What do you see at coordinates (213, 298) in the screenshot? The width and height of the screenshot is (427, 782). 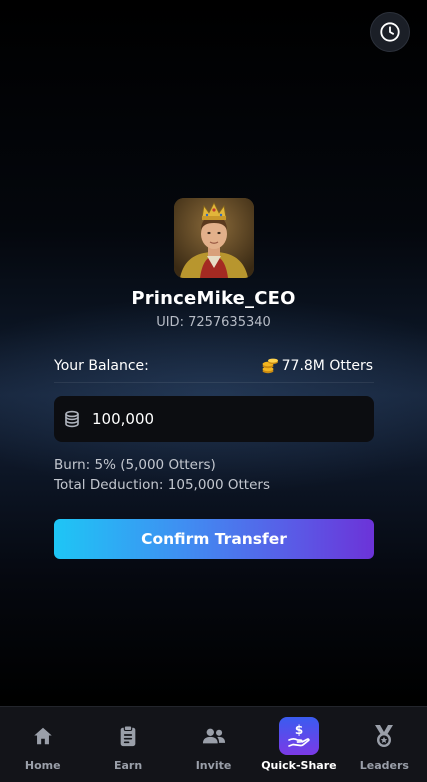 I see `username: PrinceMike_CEO` at bounding box center [213, 298].